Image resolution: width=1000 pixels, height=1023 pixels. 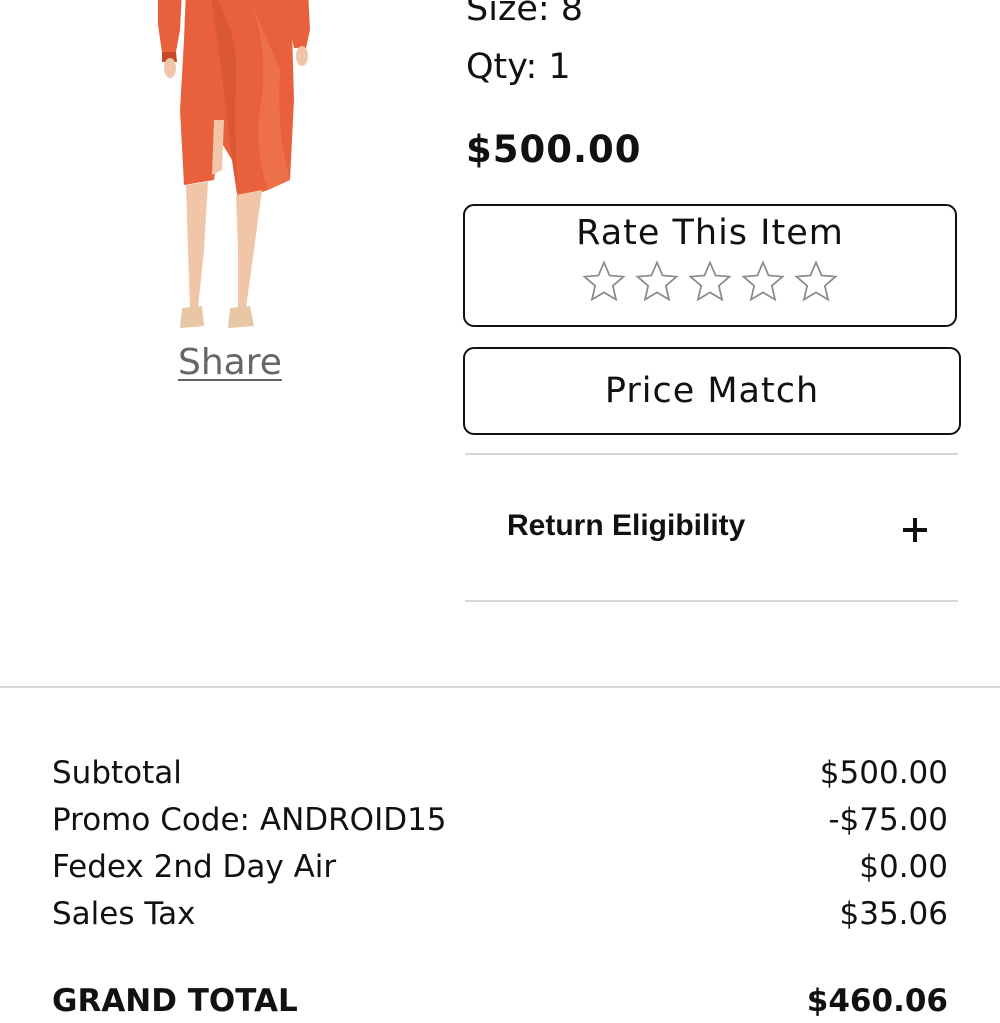 What do you see at coordinates (525, 14) in the screenshot?
I see `product-size: Size: 8` at bounding box center [525, 14].